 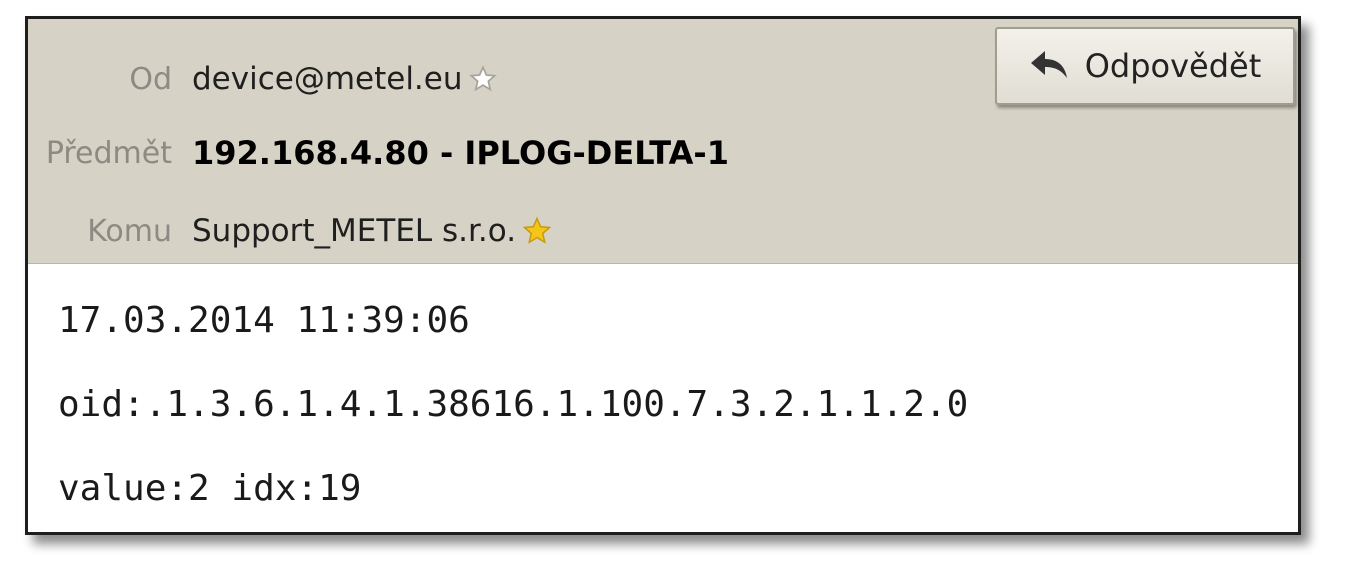 What do you see at coordinates (264, 320) in the screenshot?
I see `message-line-timestamp: 17.03.2014 11:39:06` at bounding box center [264, 320].